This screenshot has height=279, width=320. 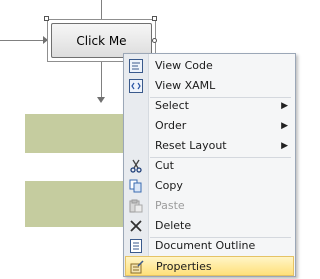 What do you see at coordinates (101, 40) in the screenshot?
I see `button-label: Click Me` at bounding box center [101, 40].